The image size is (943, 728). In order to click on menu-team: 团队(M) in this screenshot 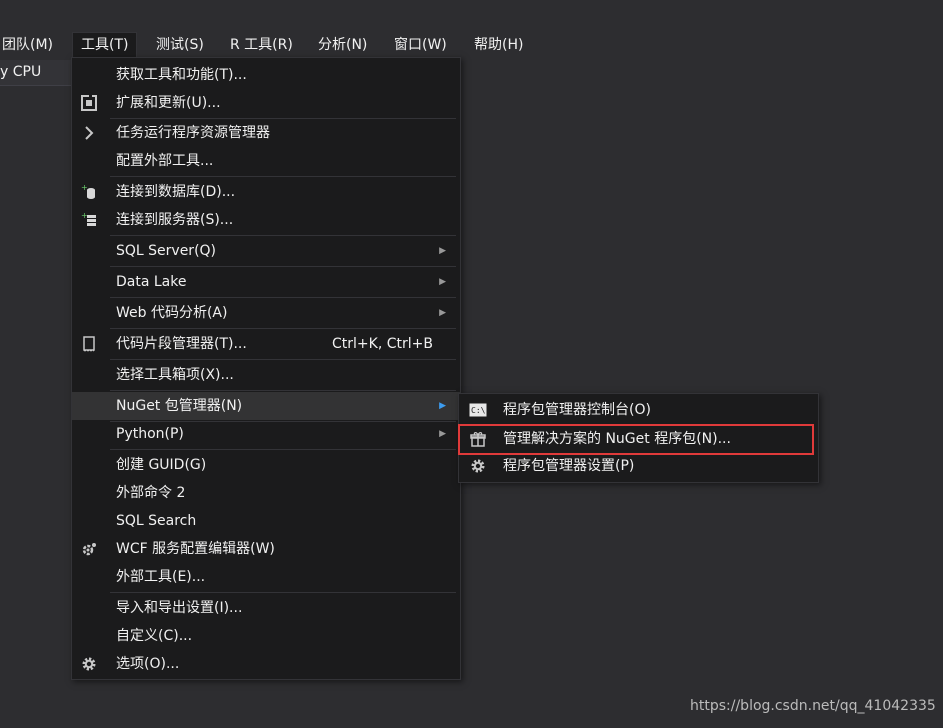, I will do `click(30, 45)`.